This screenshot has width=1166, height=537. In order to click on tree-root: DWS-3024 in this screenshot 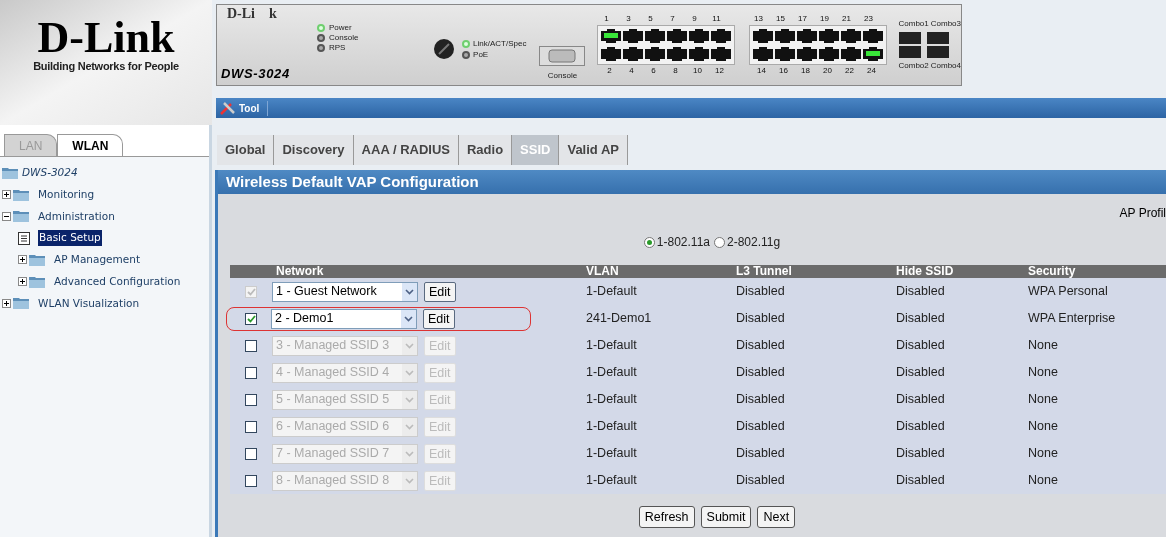, I will do `click(50, 173)`.